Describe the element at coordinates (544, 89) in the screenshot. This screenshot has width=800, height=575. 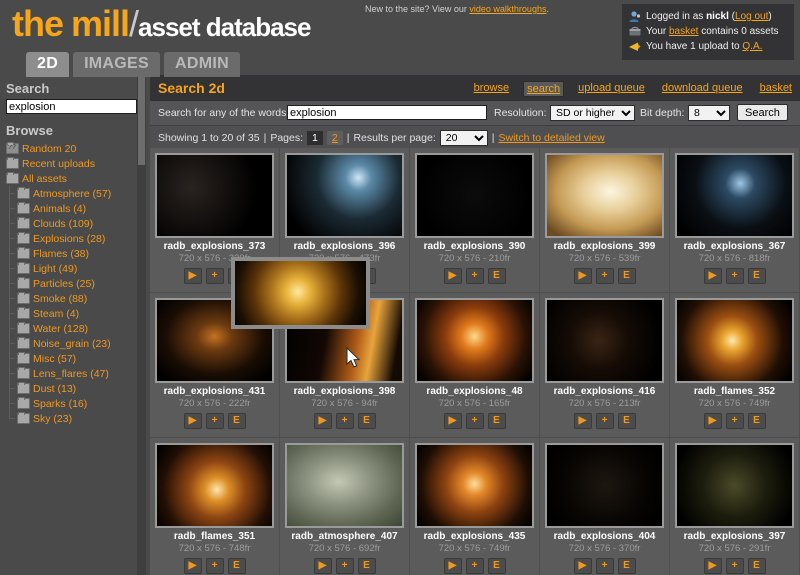
I see `nav-search: search` at that location.